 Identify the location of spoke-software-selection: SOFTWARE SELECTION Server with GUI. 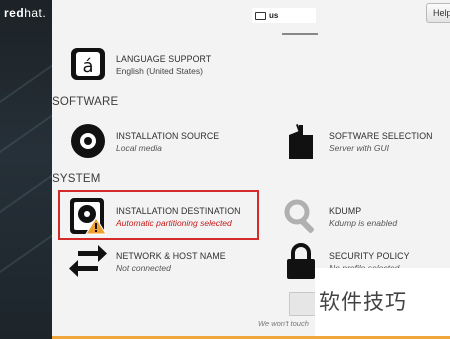
(357, 141).